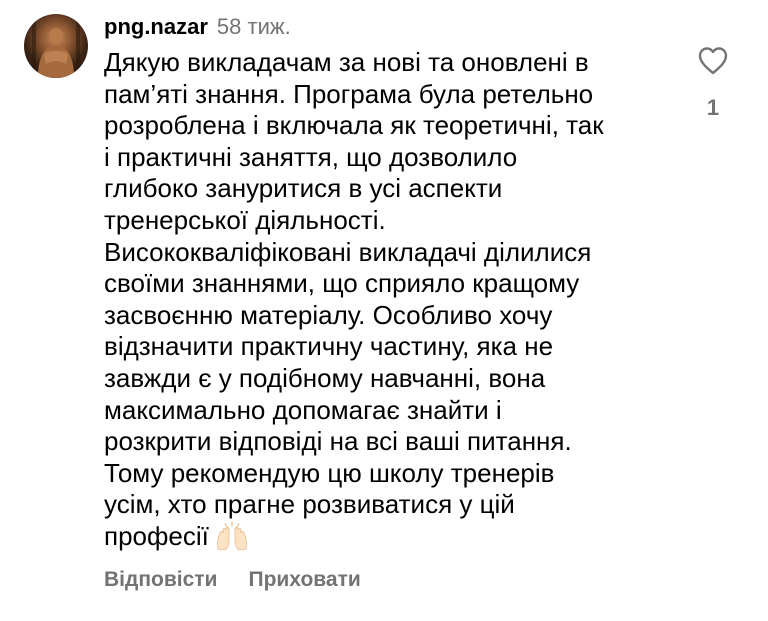  I want to click on comment-actions: Відповісти Приховати, so click(232, 580).